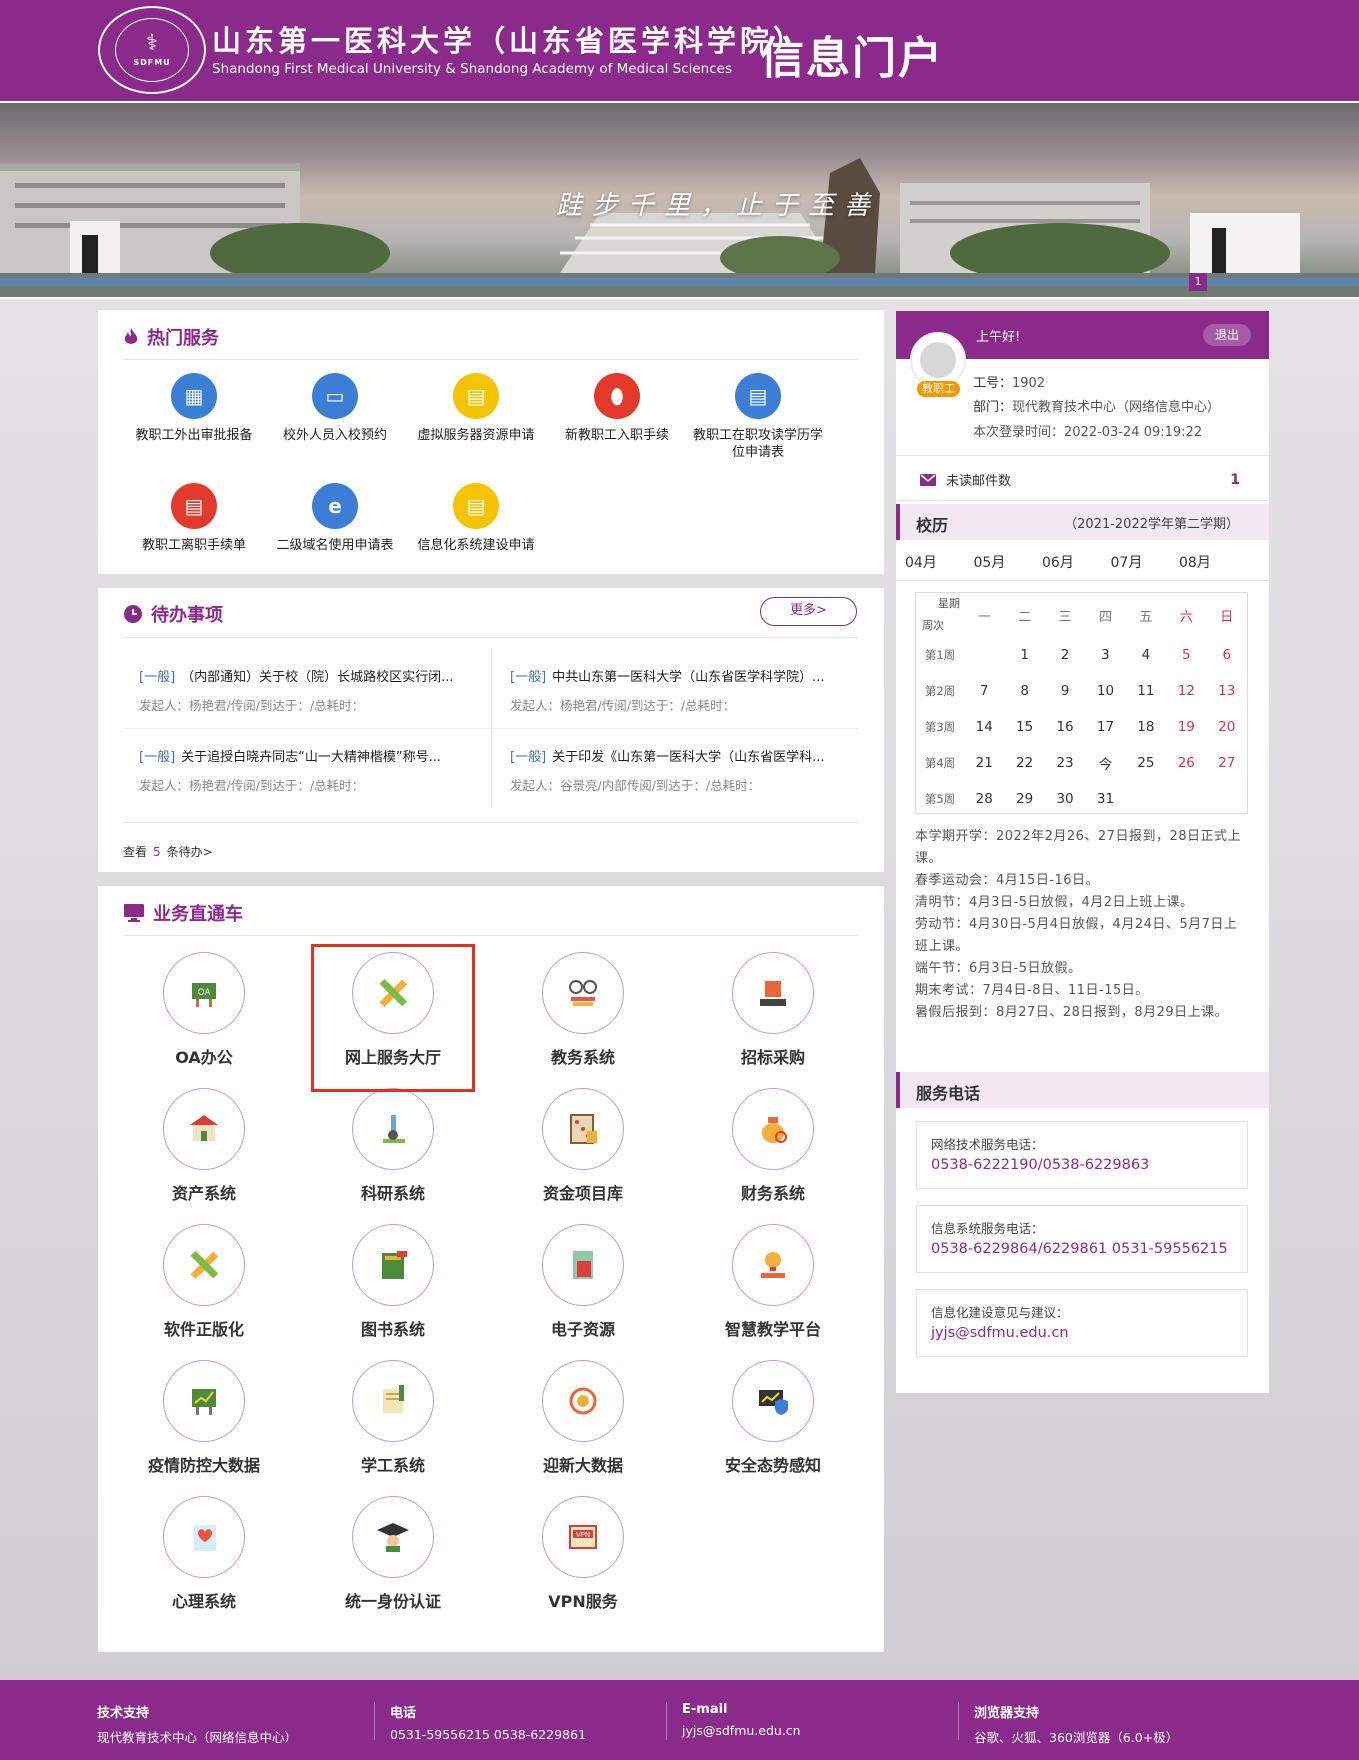  What do you see at coordinates (1024, 763) in the screenshot?
I see `calendar-day: 22` at bounding box center [1024, 763].